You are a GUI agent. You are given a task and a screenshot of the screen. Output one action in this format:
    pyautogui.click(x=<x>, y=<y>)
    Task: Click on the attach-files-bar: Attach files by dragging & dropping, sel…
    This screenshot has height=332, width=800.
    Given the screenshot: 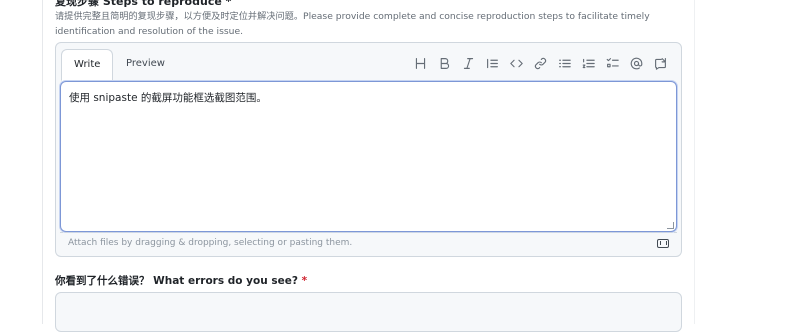 What is the action you would take?
    pyautogui.click(x=368, y=243)
    